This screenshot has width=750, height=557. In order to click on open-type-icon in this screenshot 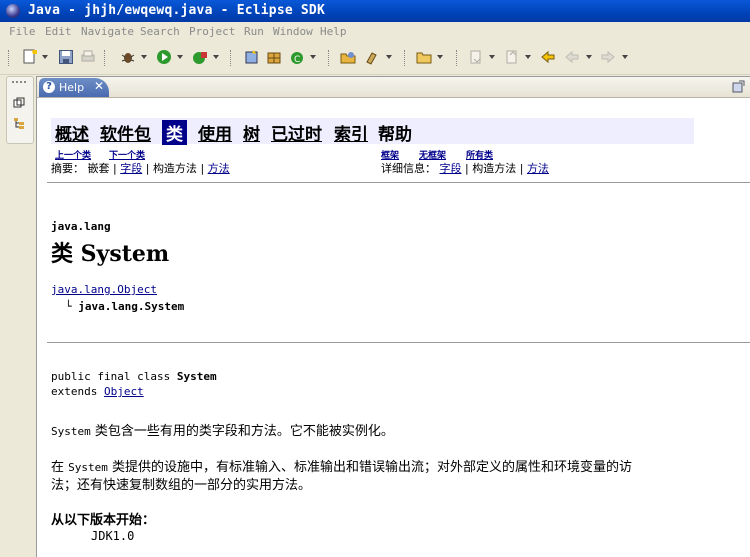, I will do `click(348, 57)`.